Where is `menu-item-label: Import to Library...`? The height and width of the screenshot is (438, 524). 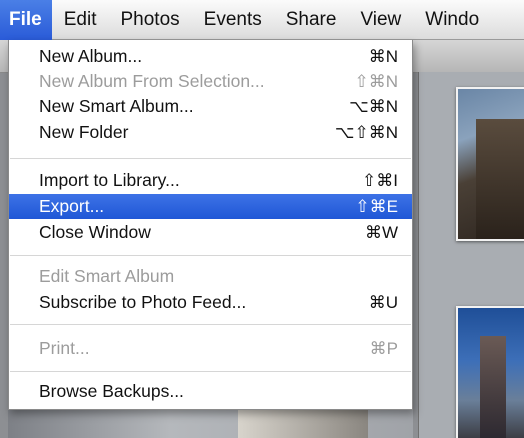
menu-item-label: Import to Library... is located at coordinates (109, 180).